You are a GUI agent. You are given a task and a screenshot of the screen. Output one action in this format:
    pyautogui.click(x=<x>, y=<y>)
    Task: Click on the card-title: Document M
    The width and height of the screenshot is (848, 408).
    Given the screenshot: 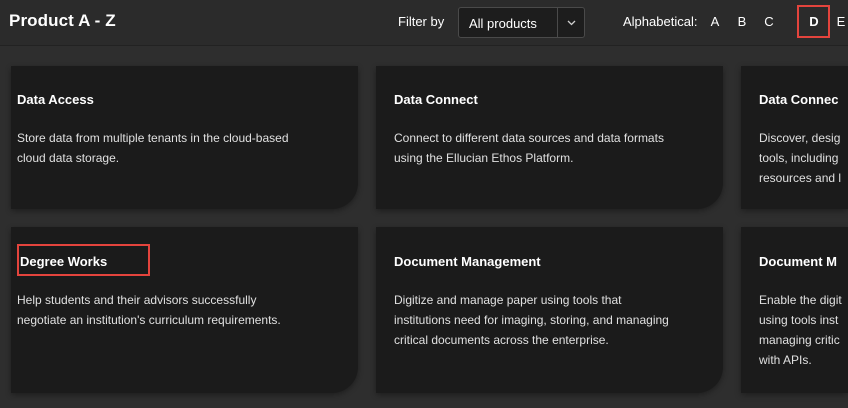 What is the action you would take?
    pyautogui.click(x=798, y=261)
    